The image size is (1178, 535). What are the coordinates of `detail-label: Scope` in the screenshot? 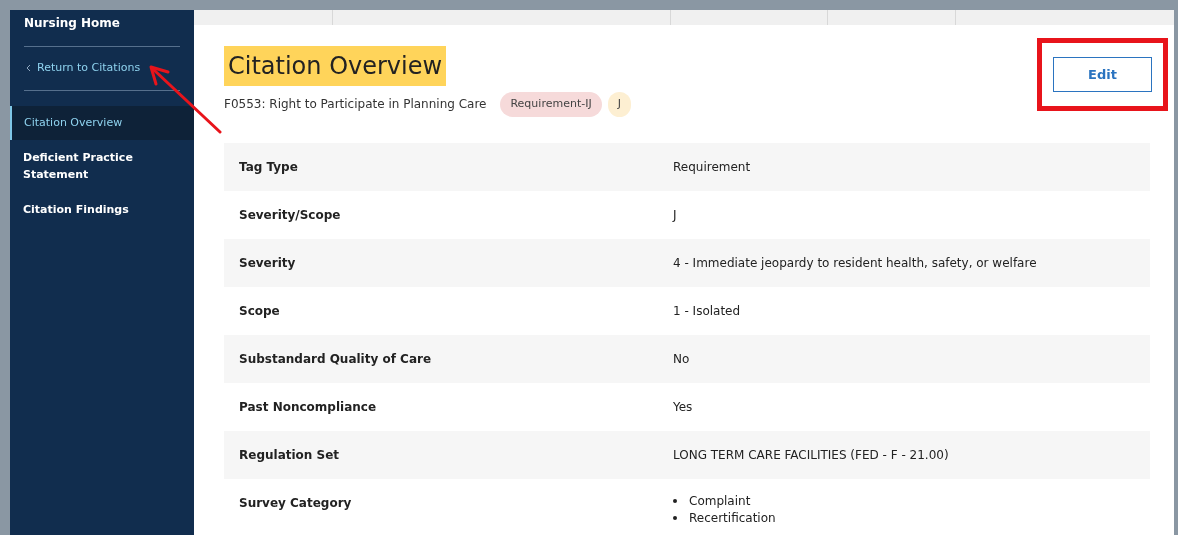 It's located at (259, 311).